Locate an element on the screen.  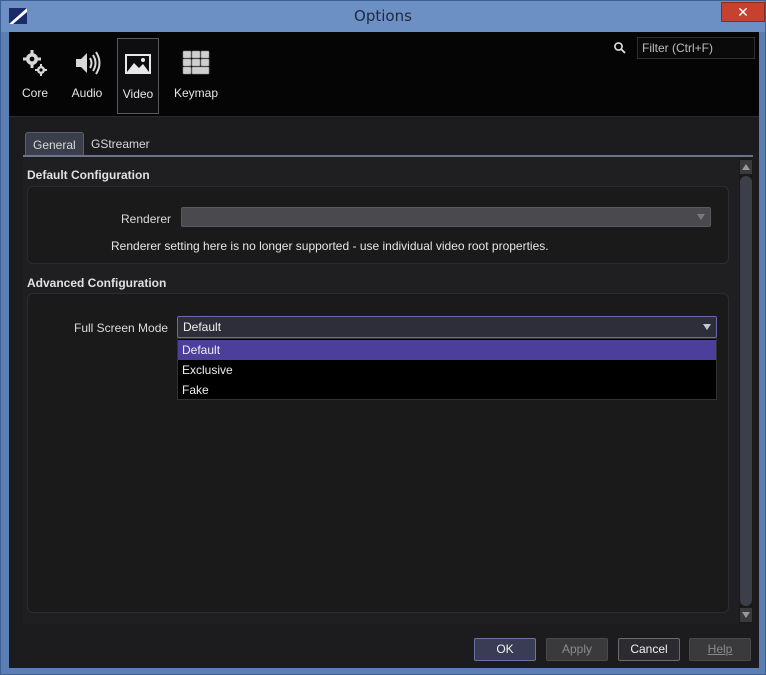
window-title: Options is located at coordinates (383, 16).